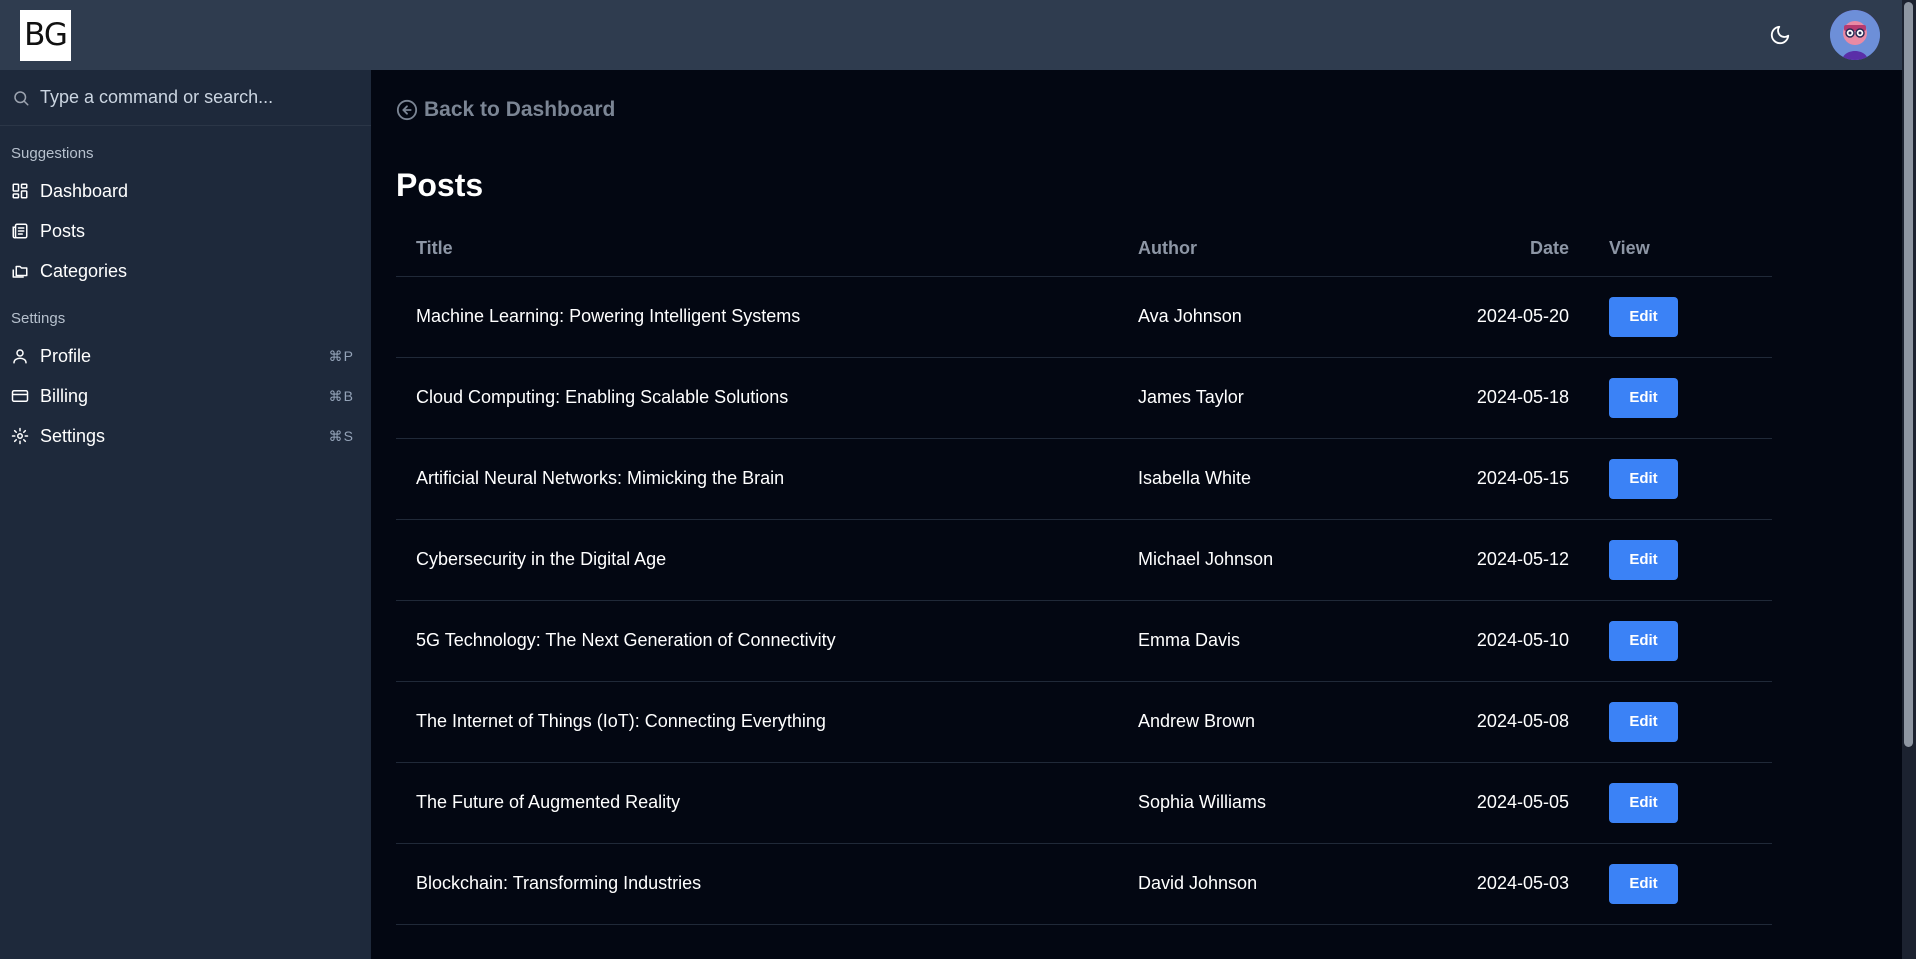 The image size is (1916, 959). I want to click on shortcut-hint: ⌘P, so click(341, 355).